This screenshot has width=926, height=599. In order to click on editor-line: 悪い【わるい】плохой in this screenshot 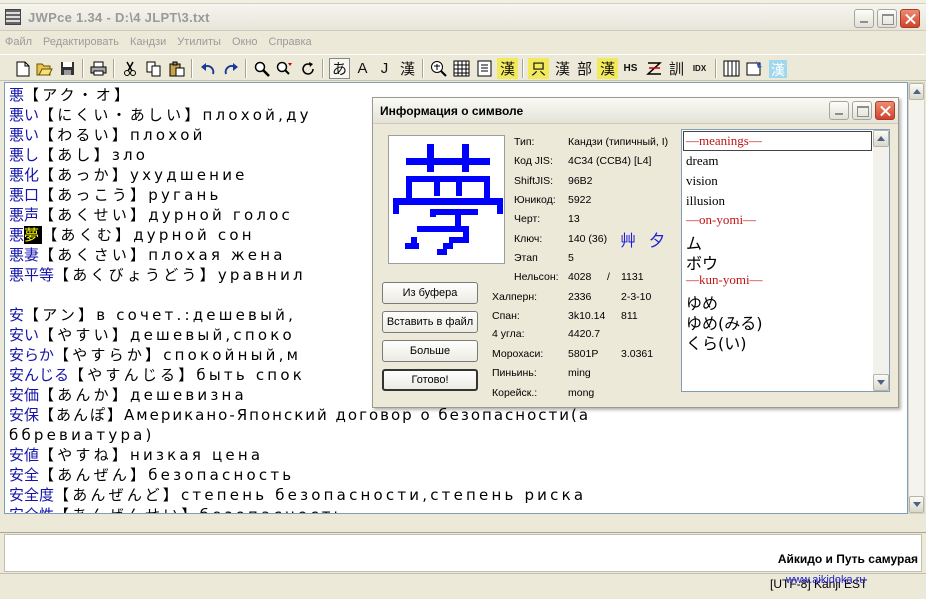, I will do `click(107, 135)`.